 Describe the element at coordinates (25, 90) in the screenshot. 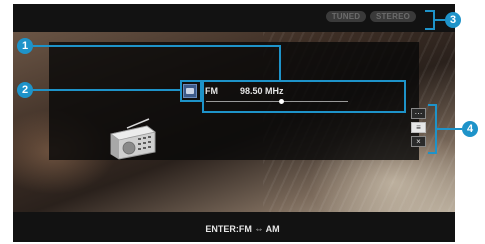

I see `callout-2-badge: 2` at that location.